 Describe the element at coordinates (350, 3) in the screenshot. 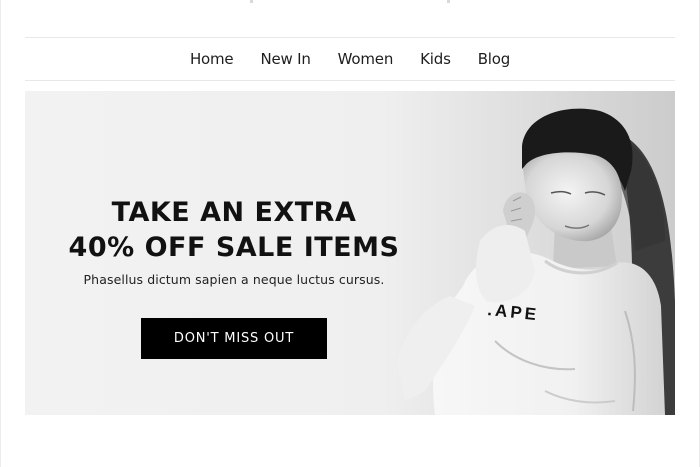

I see `cropped-logo-marks` at that location.